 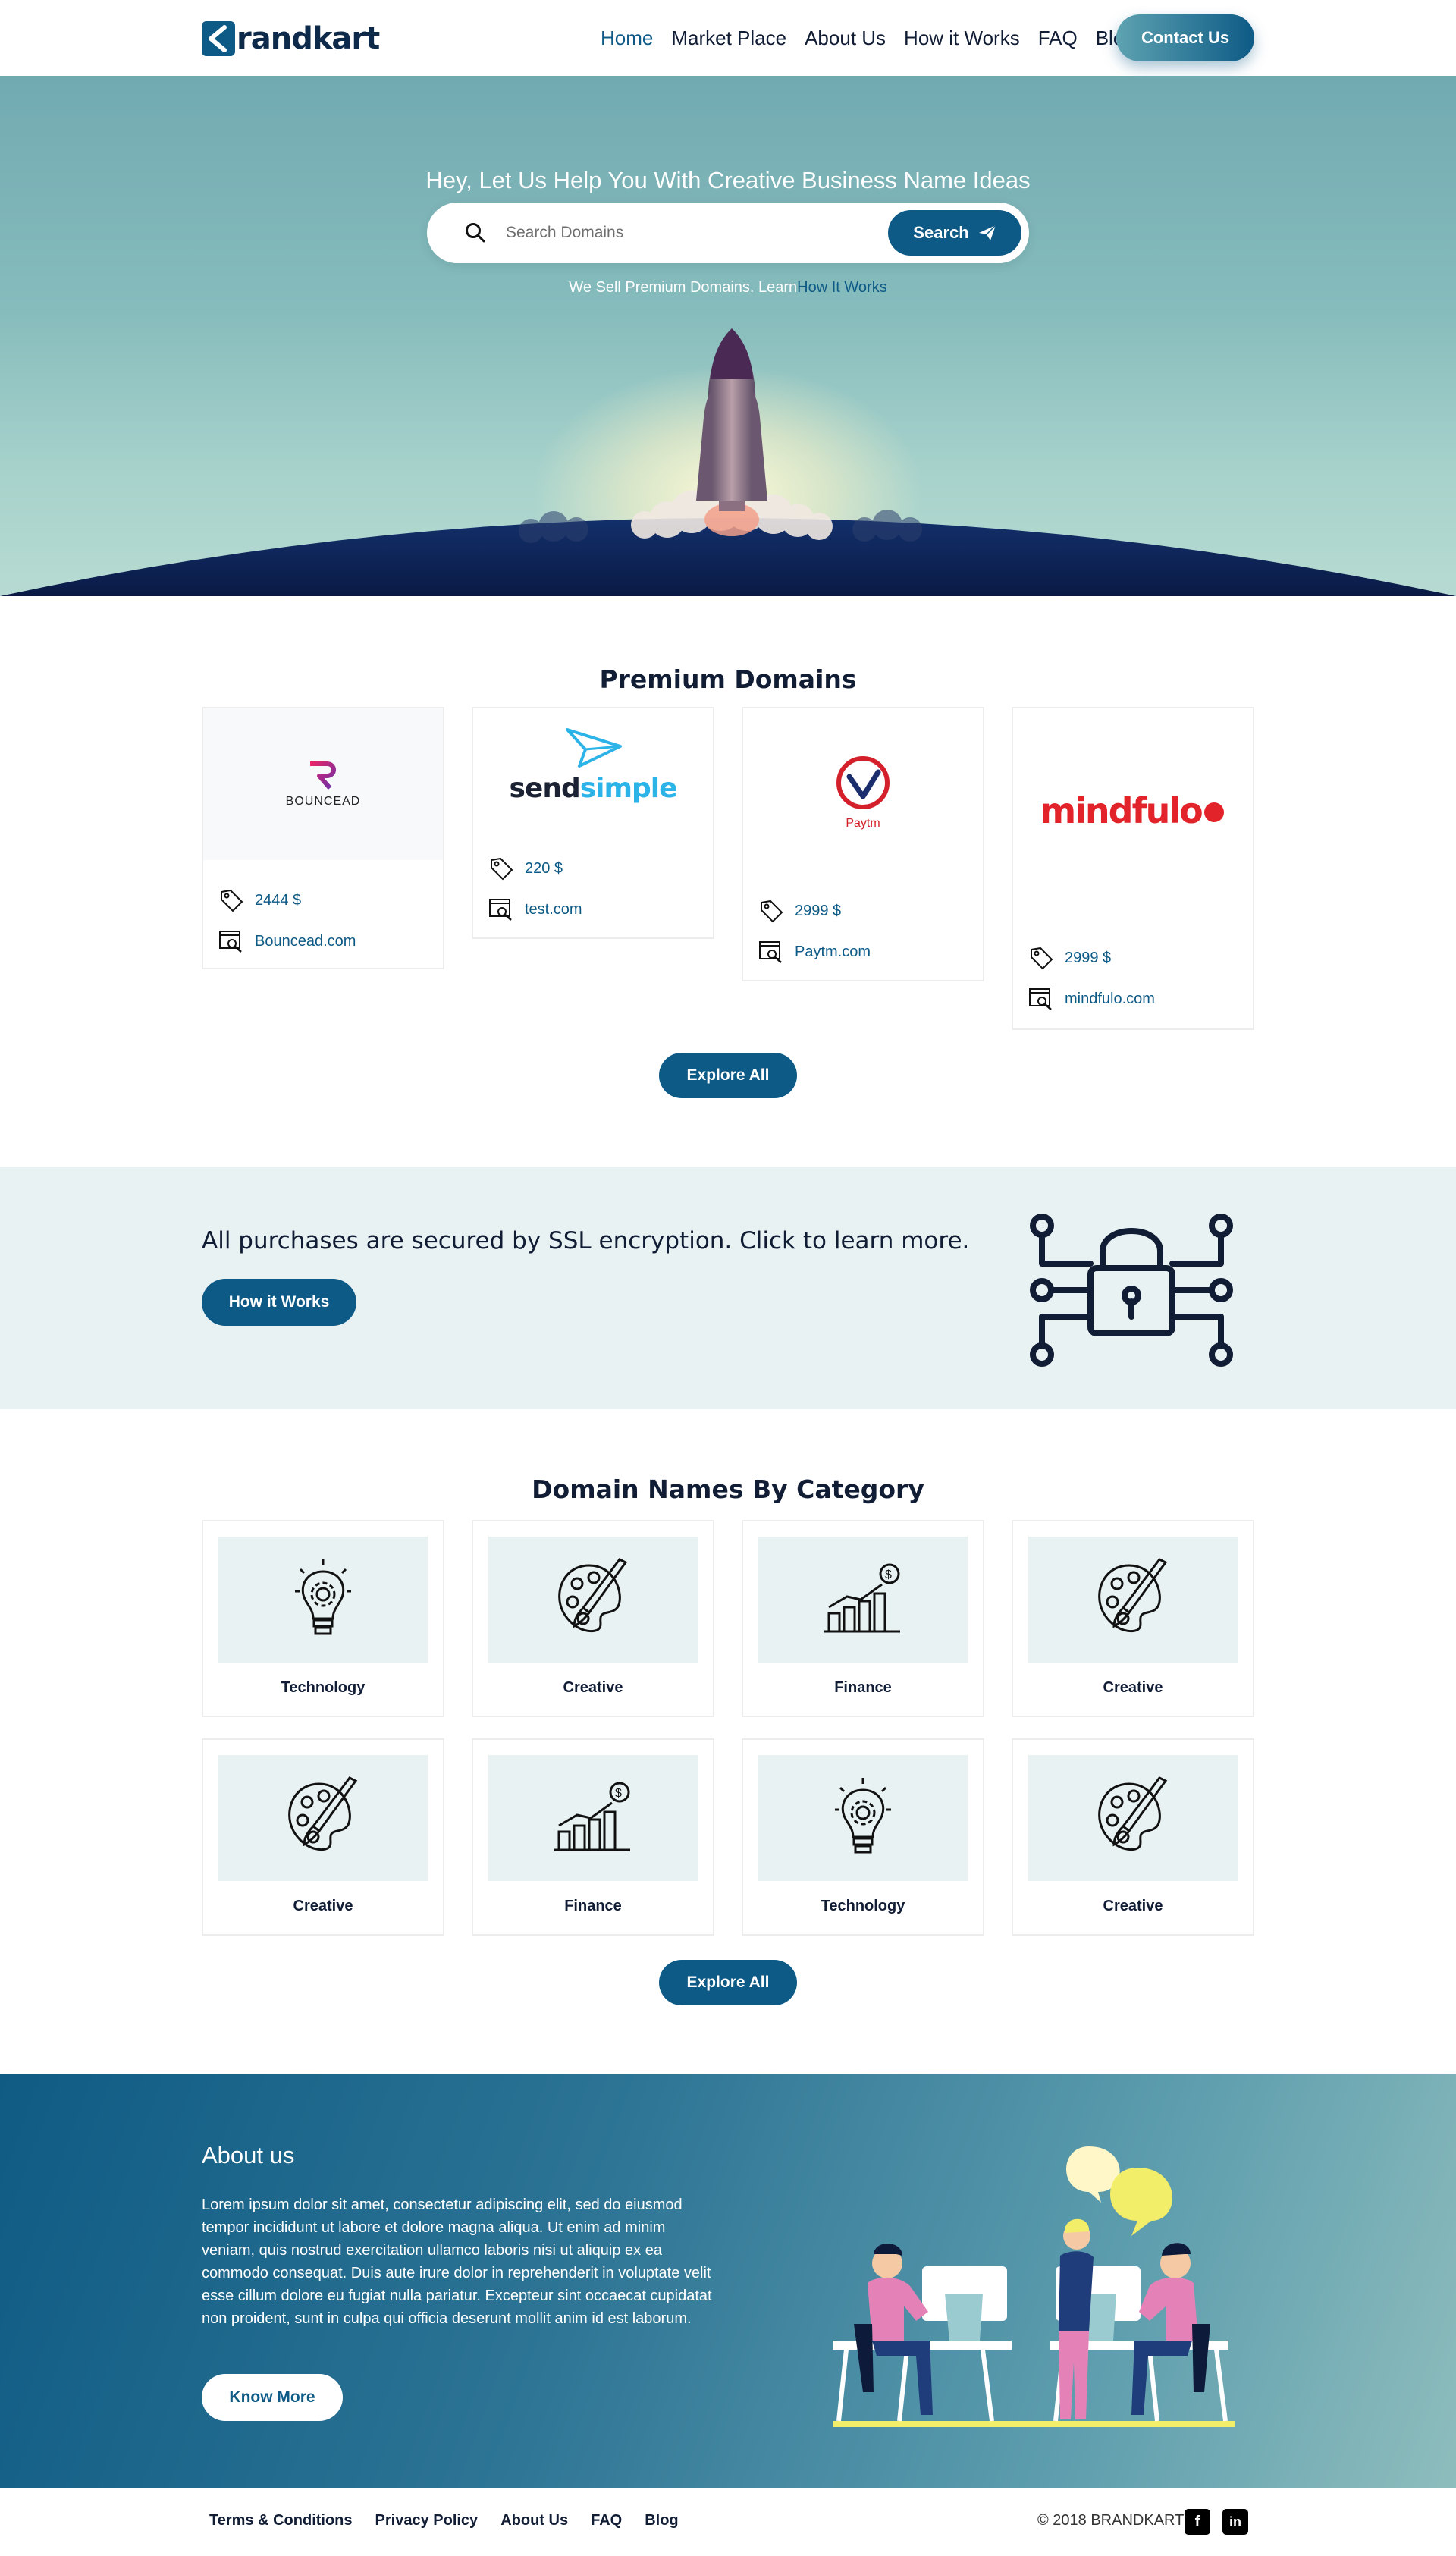 What do you see at coordinates (728, 1489) in the screenshot?
I see `categories-title: Domain Names By Category` at bounding box center [728, 1489].